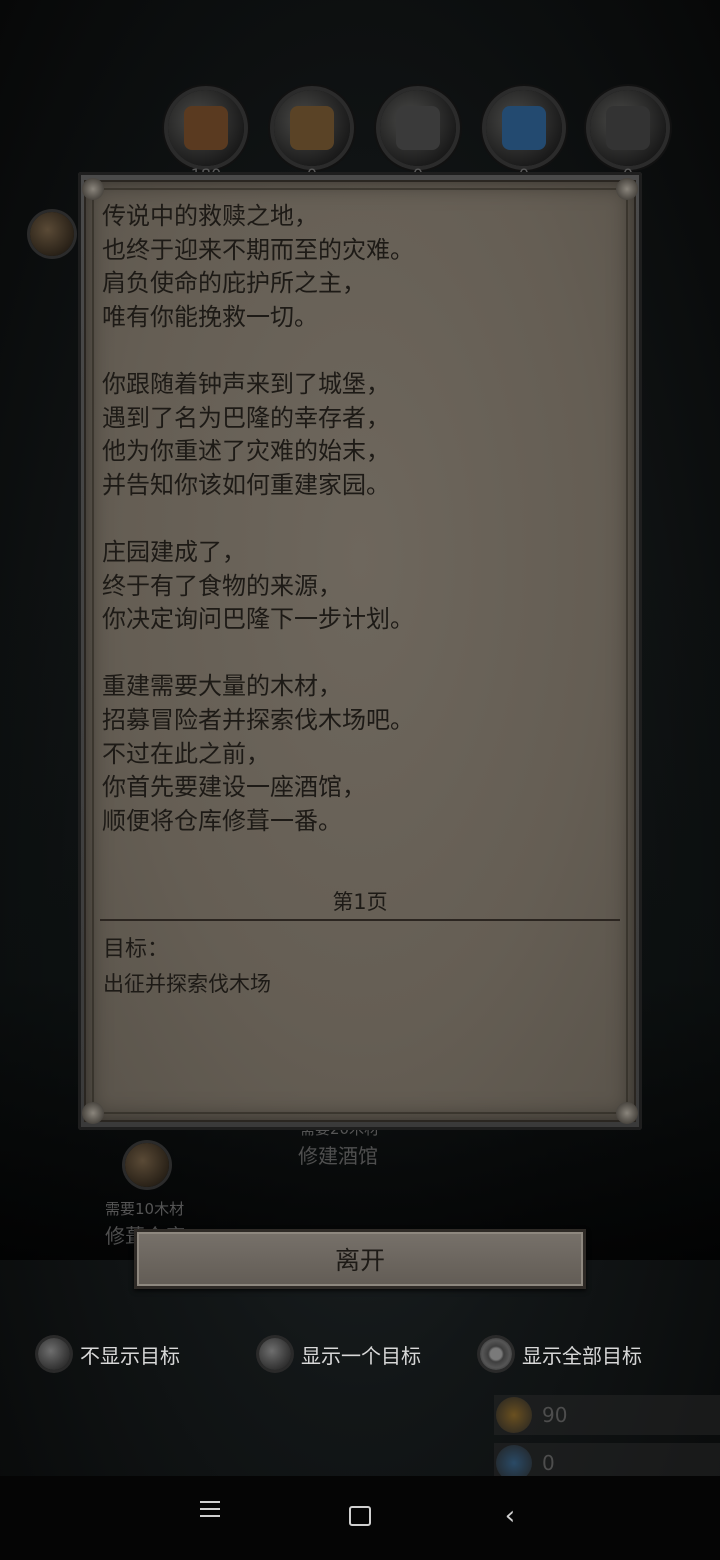  What do you see at coordinates (360, 920) in the screenshot?
I see `divider` at bounding box center [360, 920].